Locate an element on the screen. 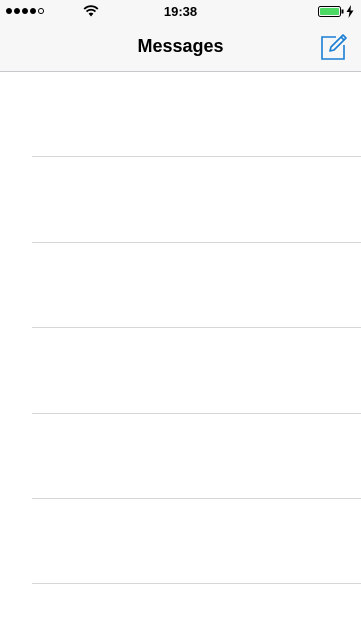  charging-bolt-icon is located at coordinates (350, 11).